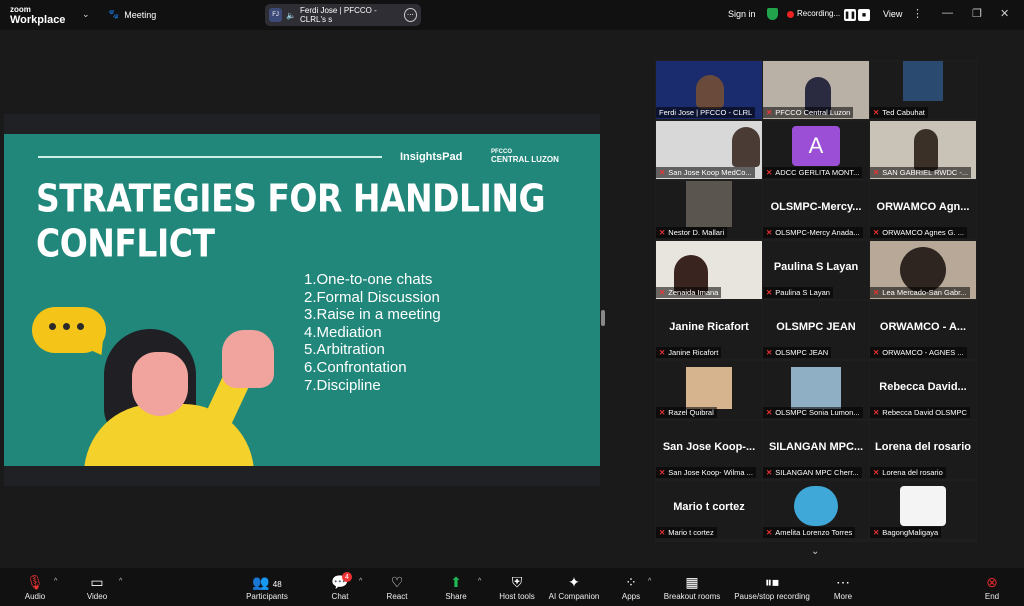  Describe the element at coordinates (923, 390) in the screenshot. I see `participant-tile: Rebecca David... ✕ Rebecca David OLSMPC` at that location.